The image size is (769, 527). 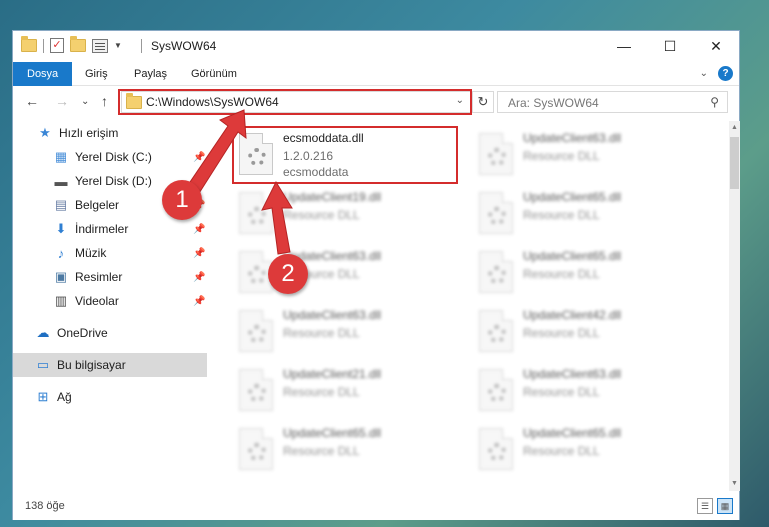 What do you see at coordinates (57, 45) in the screenshot?
I see `properties-check-icon: ✓` at bounding box center [57, 45].